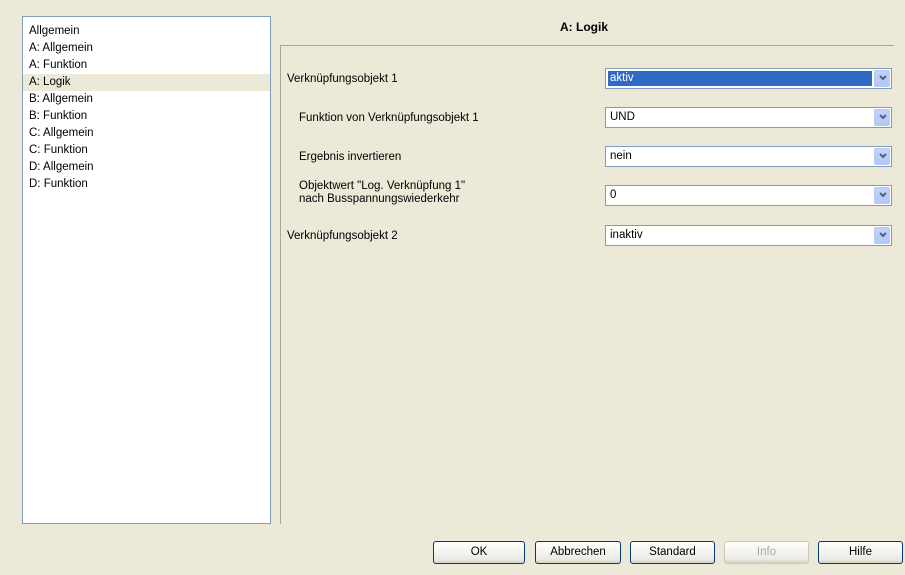 This screenshot has height=575, width=905. I want to click on nav-item-c-allgemein: C: Allgemein, so click(146, 133).